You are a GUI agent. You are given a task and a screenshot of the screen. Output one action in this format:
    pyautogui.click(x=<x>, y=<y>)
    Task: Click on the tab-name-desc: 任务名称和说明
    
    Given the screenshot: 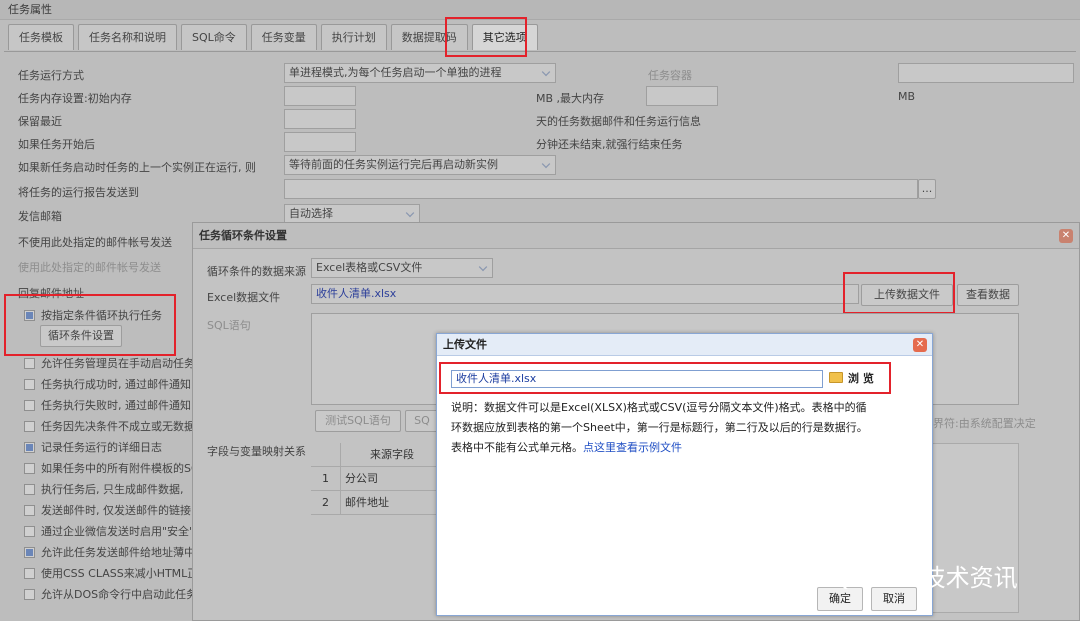 What is the action you would take?
    pyautogui.click(x=127, y=37)
    